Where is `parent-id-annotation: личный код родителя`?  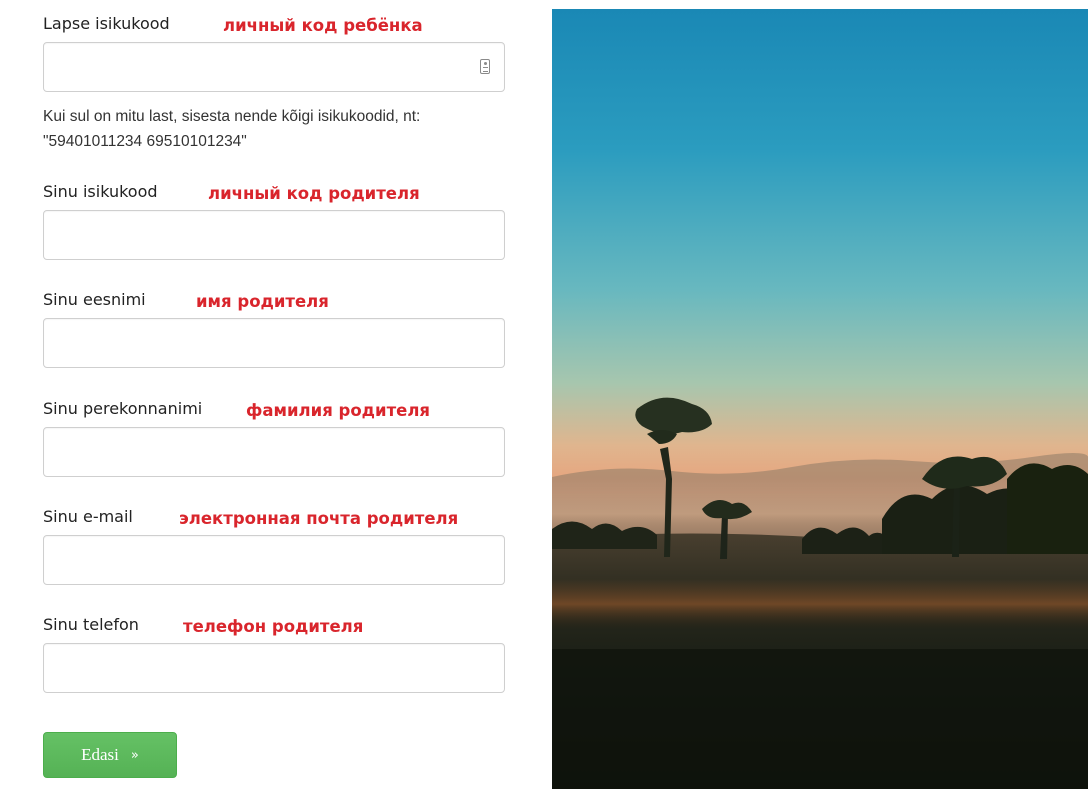 parent-id-annotation: личный код родителя is located at coordinates (314, 193).